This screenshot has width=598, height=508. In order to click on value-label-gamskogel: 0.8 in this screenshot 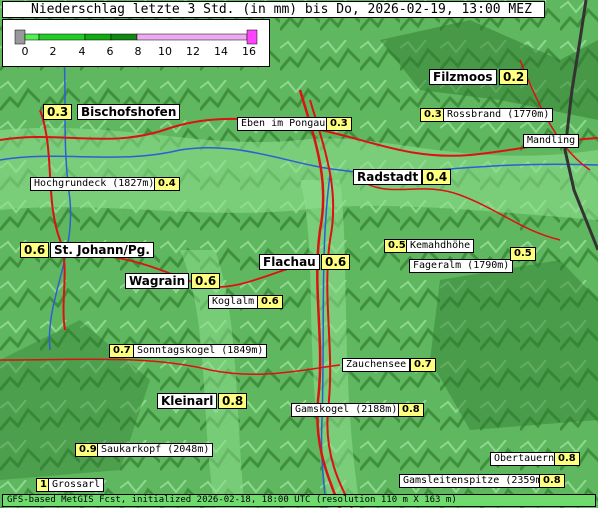, I will do `click(411, 410)`.